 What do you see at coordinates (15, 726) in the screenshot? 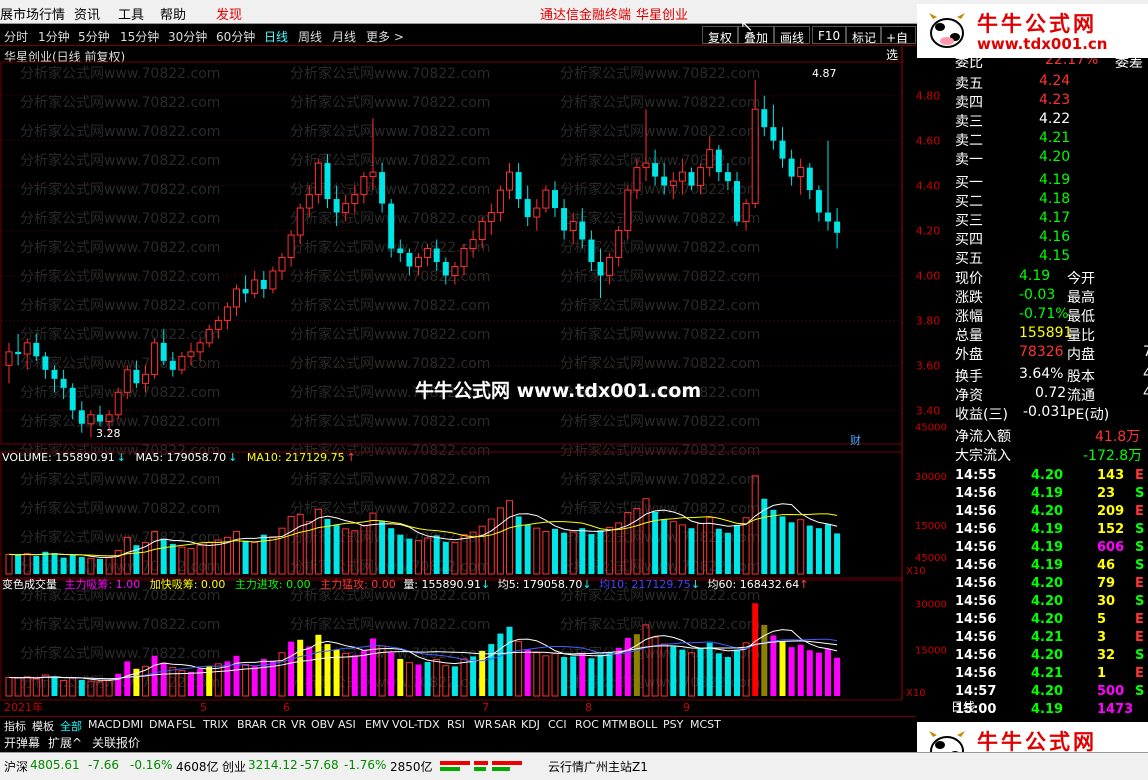
I see `indicator-tab-指标: 指标` at bounding box center [15, 726].